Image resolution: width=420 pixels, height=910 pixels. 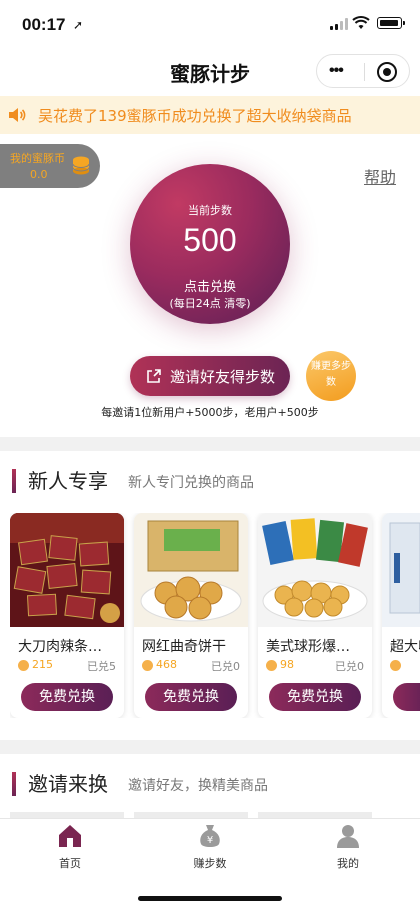 I want to click on cookie-image, so click(x=191, y=570).